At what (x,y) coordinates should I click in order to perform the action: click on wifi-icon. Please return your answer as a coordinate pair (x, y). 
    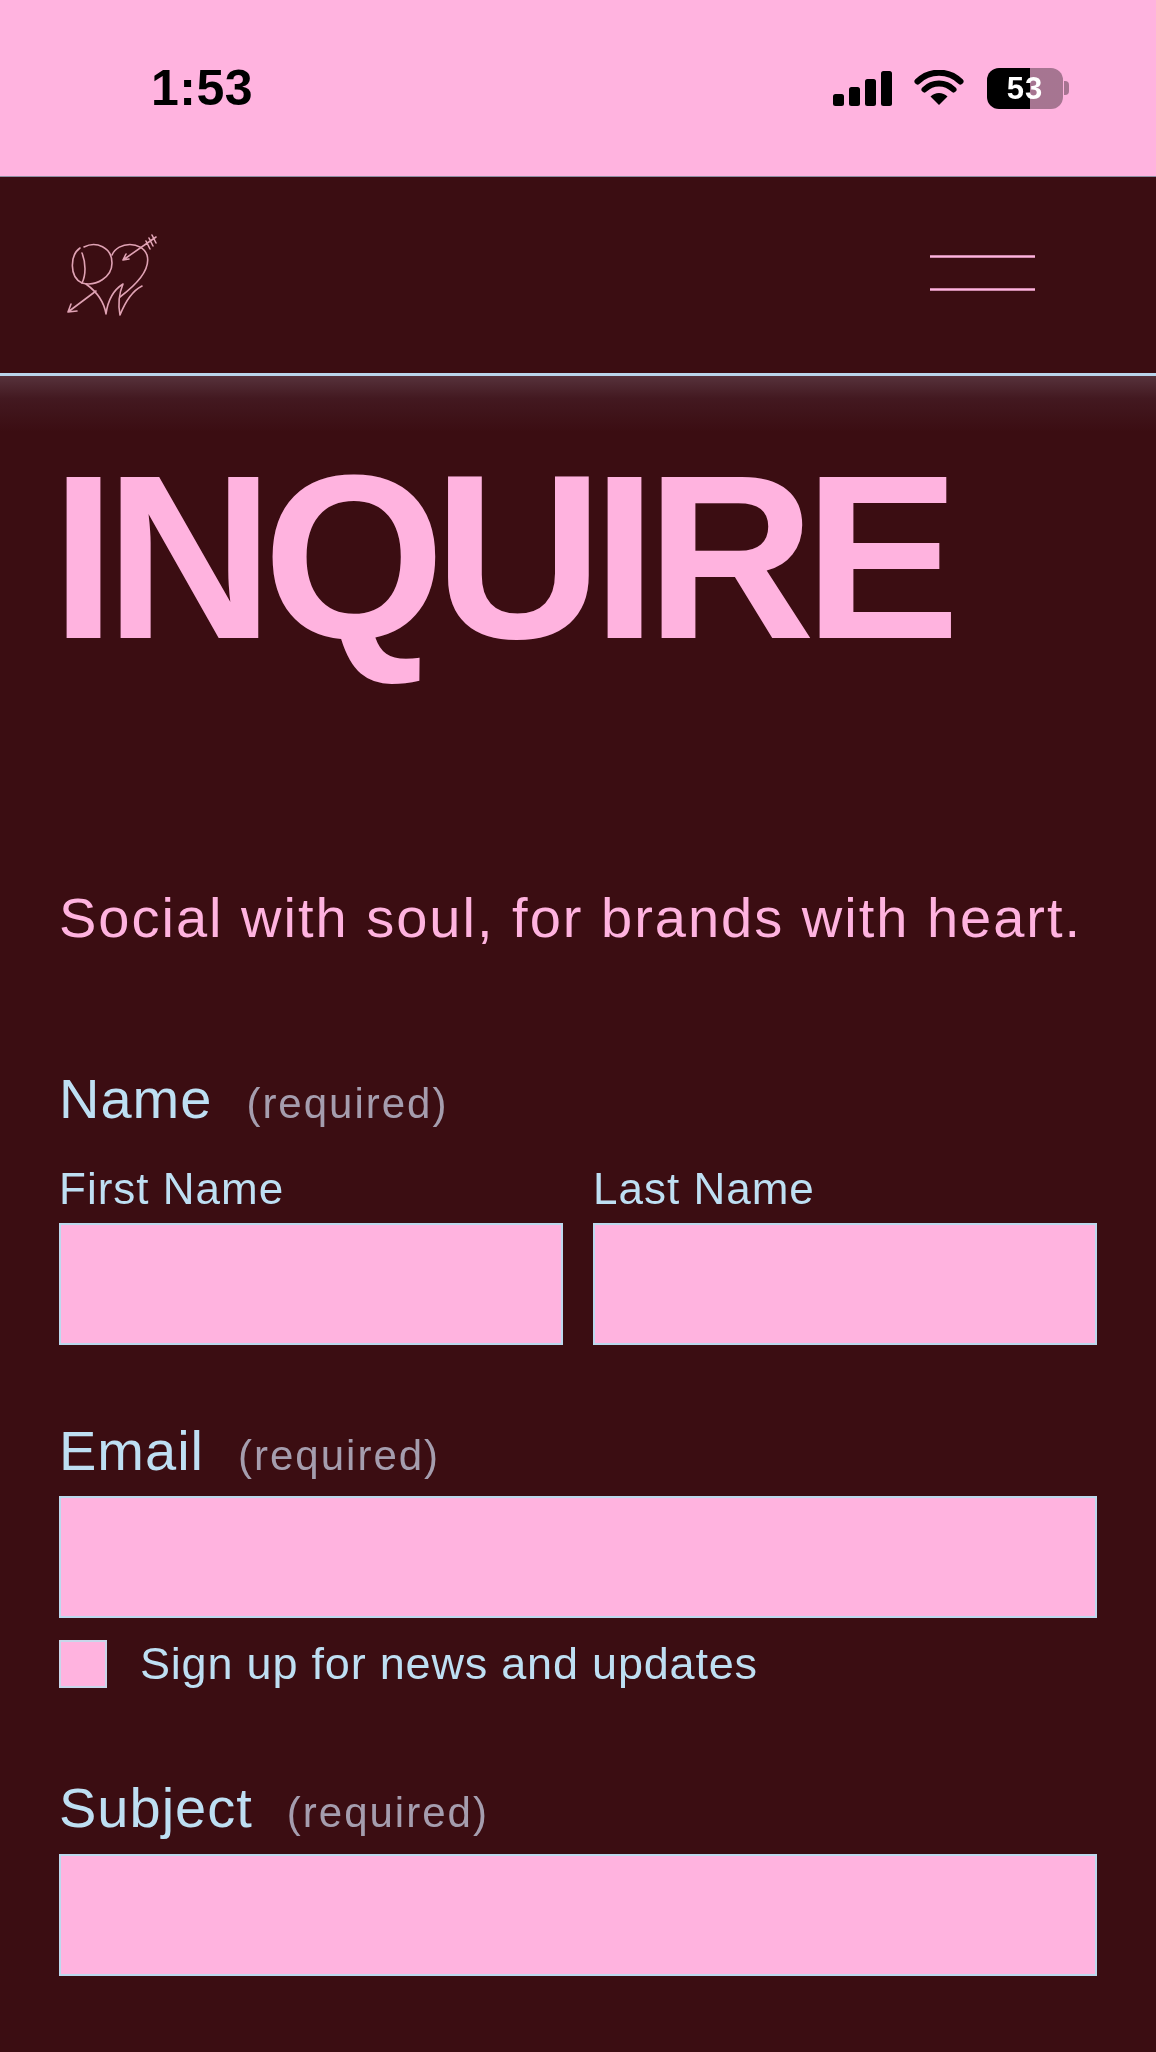
    Looking at the image, I should click on (939, 88).